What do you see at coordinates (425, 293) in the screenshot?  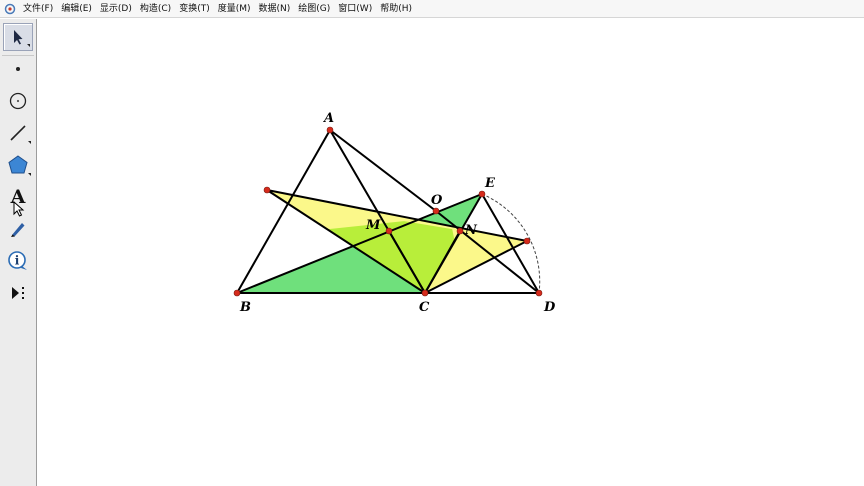 I see `point-c` at bounding box center [425, 293].